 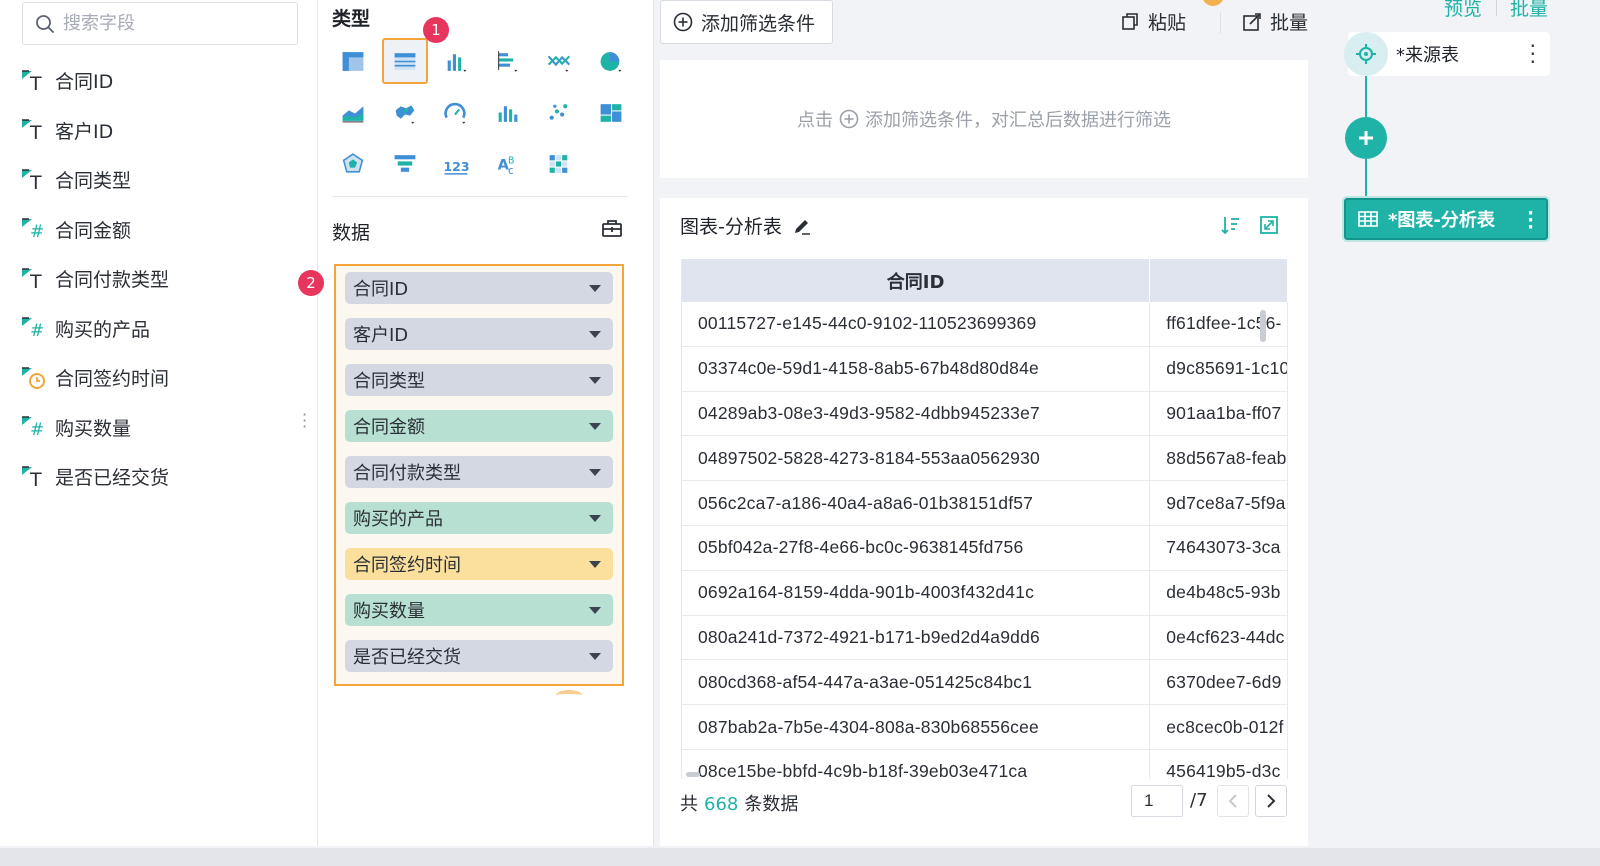 What do you see at coordinates (456, 164) in the screenshot?
I see `kpi-number-icon: 123` at bounding box center [456, 164].